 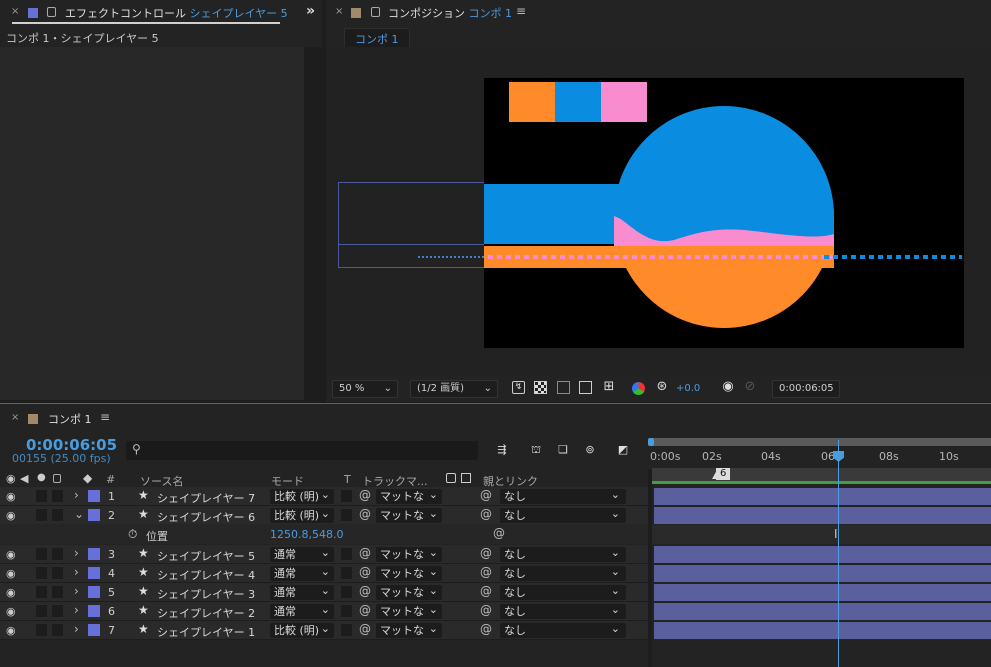 What do you see at coordinates (206, 575) in the screenshot?
I see `layer-name: シェイプレイヤー 4` at bounding box center [206, 575].